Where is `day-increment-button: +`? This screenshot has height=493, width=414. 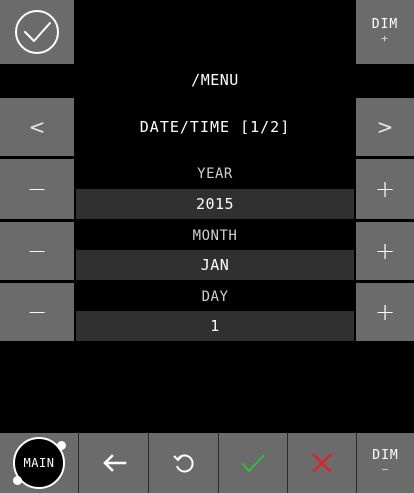 day-increment-button: + is located at coordinates (385, 312).